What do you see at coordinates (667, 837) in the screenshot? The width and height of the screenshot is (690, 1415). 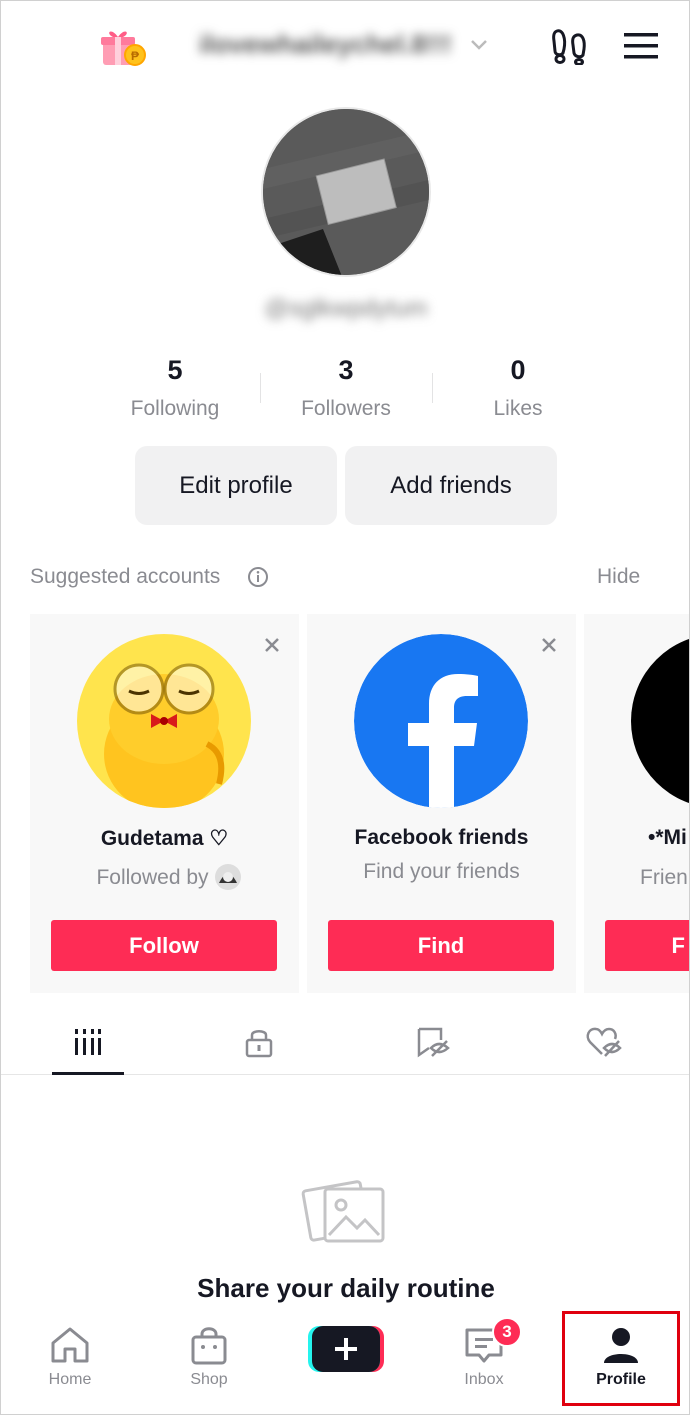 I see `suggested-name: •*Mi` at bounding box center [667, 837].